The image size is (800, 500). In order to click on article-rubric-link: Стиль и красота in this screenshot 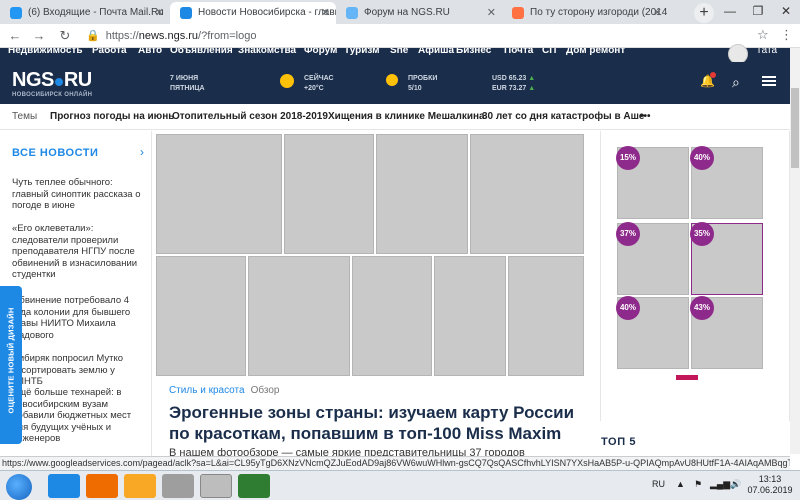, I will do `click(207, 390)`.